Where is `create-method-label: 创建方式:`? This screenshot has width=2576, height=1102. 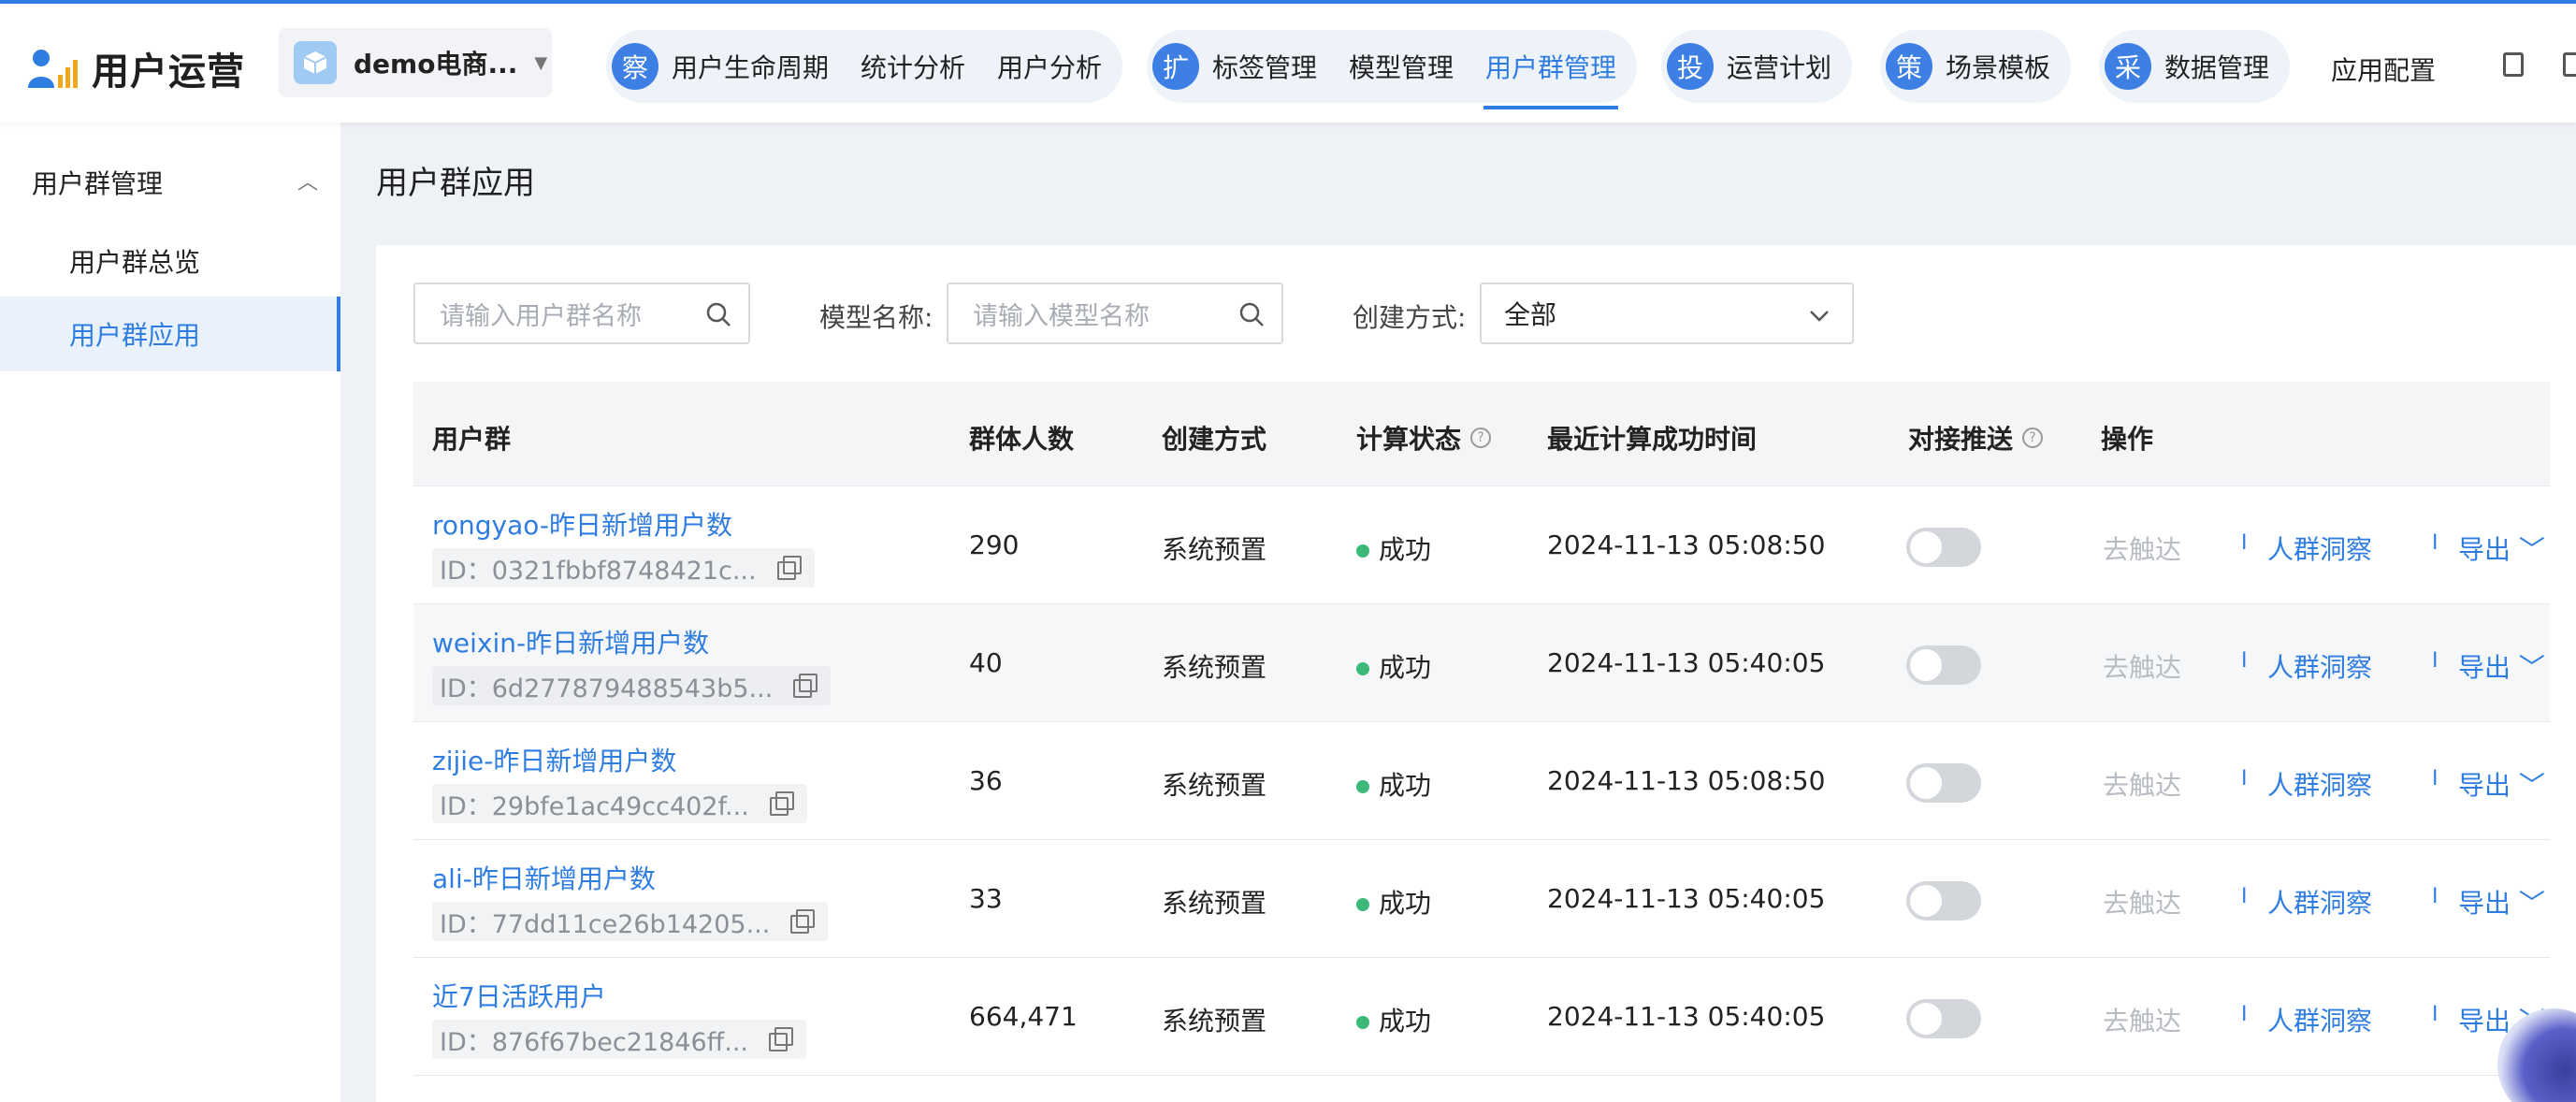 create-method-label: 创建方式: is located at coordinates (1410, 317).